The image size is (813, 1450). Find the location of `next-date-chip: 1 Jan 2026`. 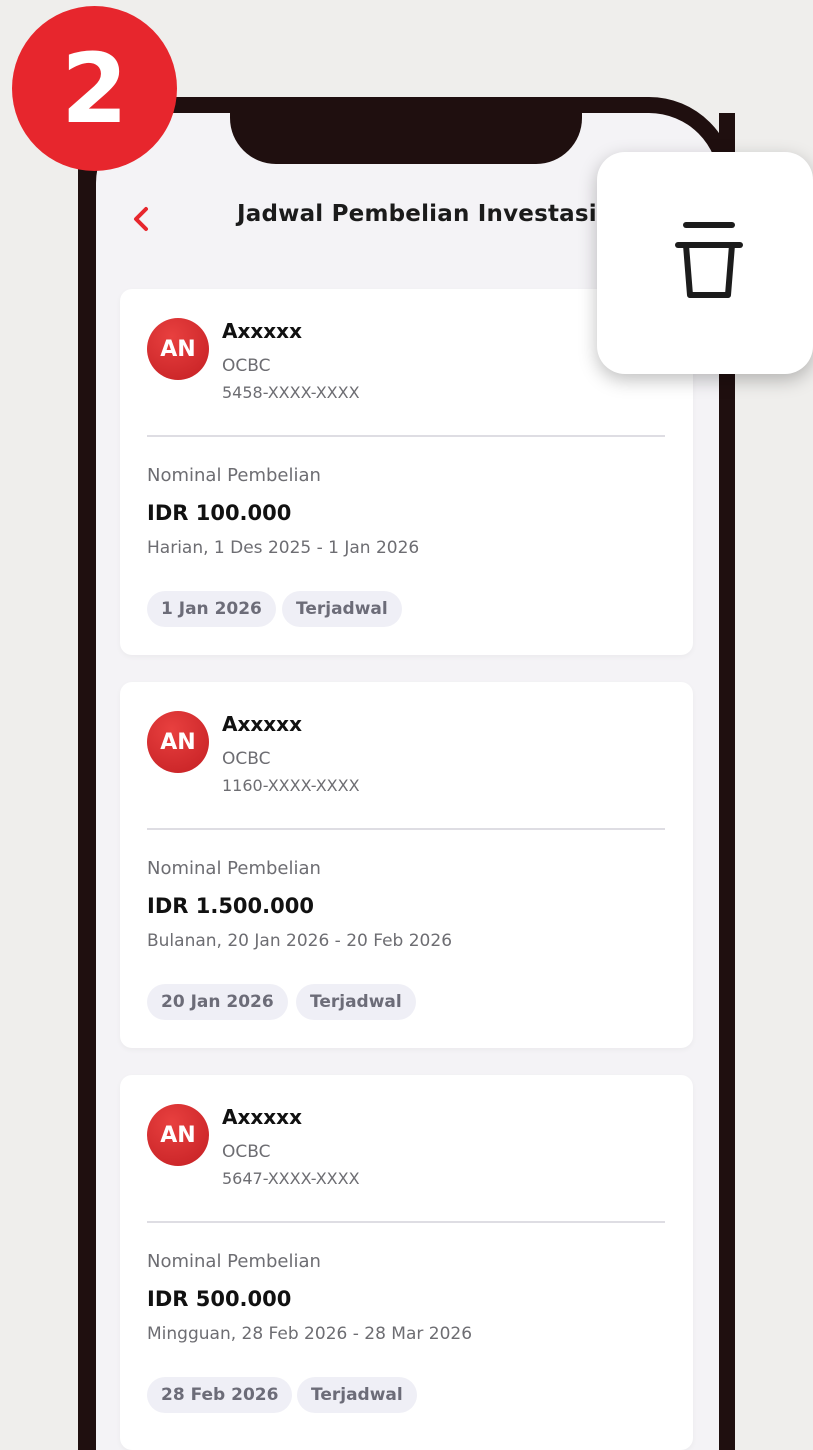

next-date-chip: 1 Jan 2026 is located at coordinates (211, 609).